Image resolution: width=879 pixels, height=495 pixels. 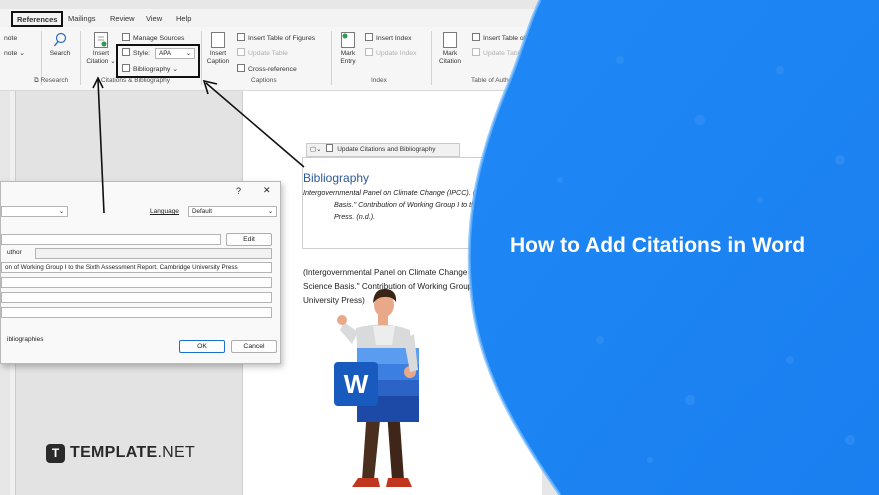 I want to click on pointer-arrows, so click(x=198, y=145).